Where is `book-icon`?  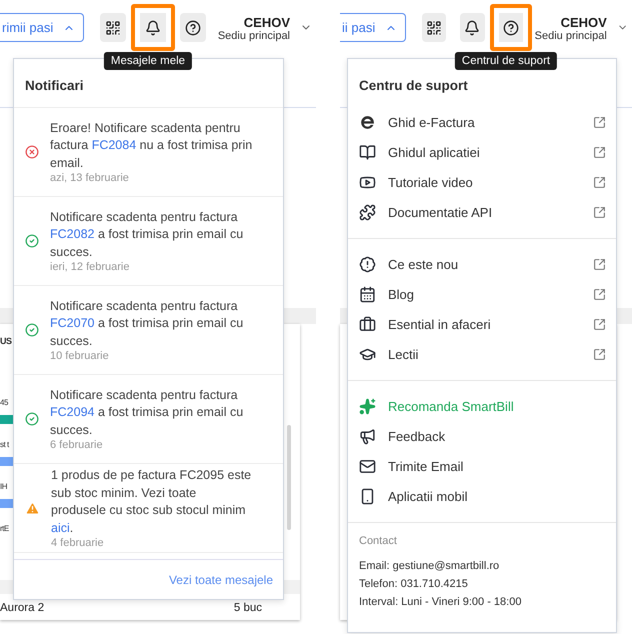 book-icon is located at coordinates (367, 152).